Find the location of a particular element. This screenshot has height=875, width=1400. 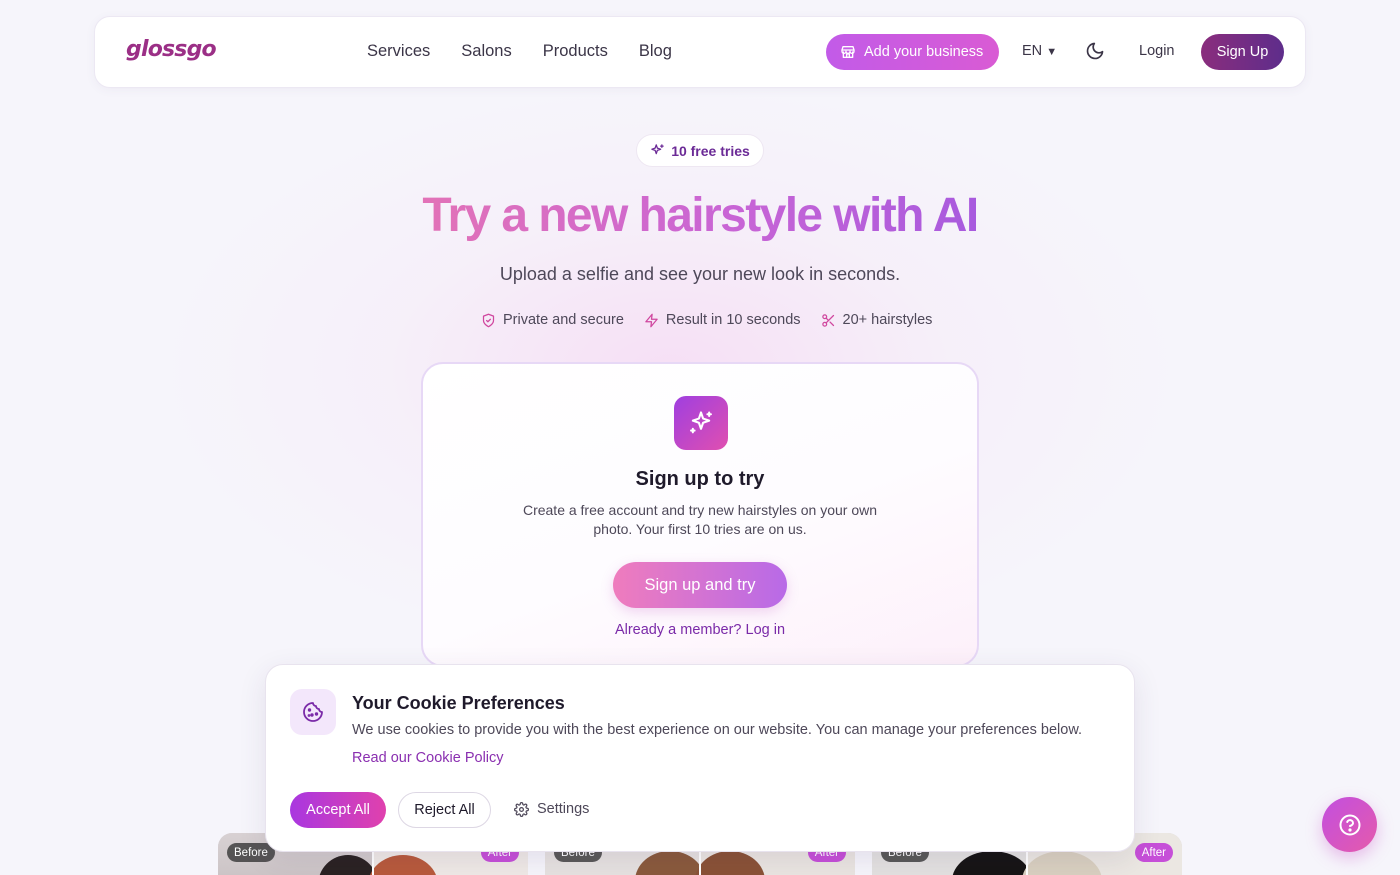

add-business-button: Add your business is located at coordinates (912, 52).